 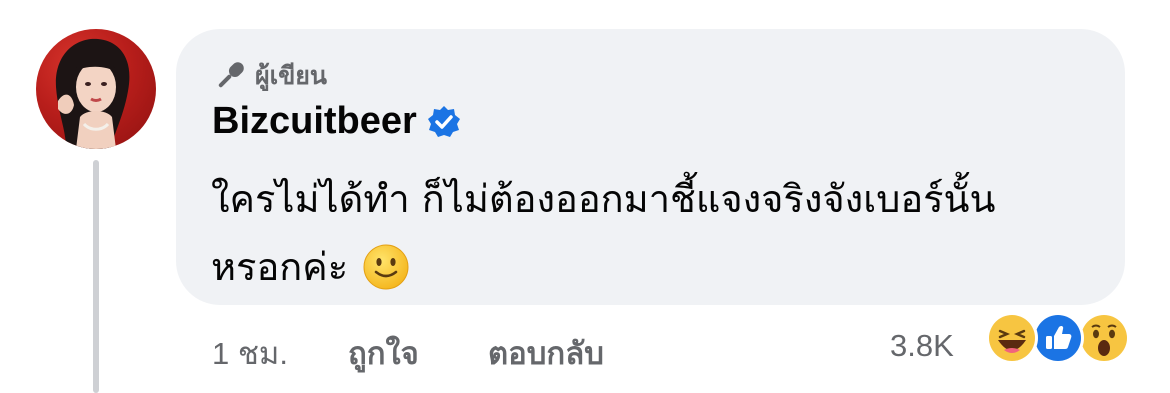 What do you see at coordinates (1104, 338) in the screenshot?
I see `wow-reaction-icon` at bounding box center [1104, 338].